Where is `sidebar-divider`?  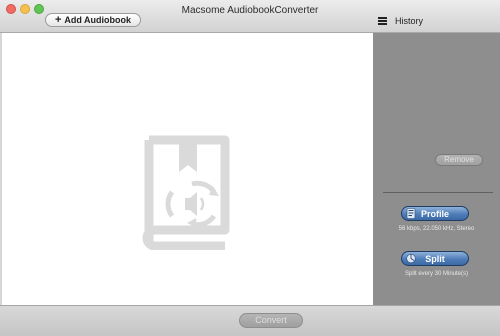
sidebar-divider is located at coordinates (438, 192).